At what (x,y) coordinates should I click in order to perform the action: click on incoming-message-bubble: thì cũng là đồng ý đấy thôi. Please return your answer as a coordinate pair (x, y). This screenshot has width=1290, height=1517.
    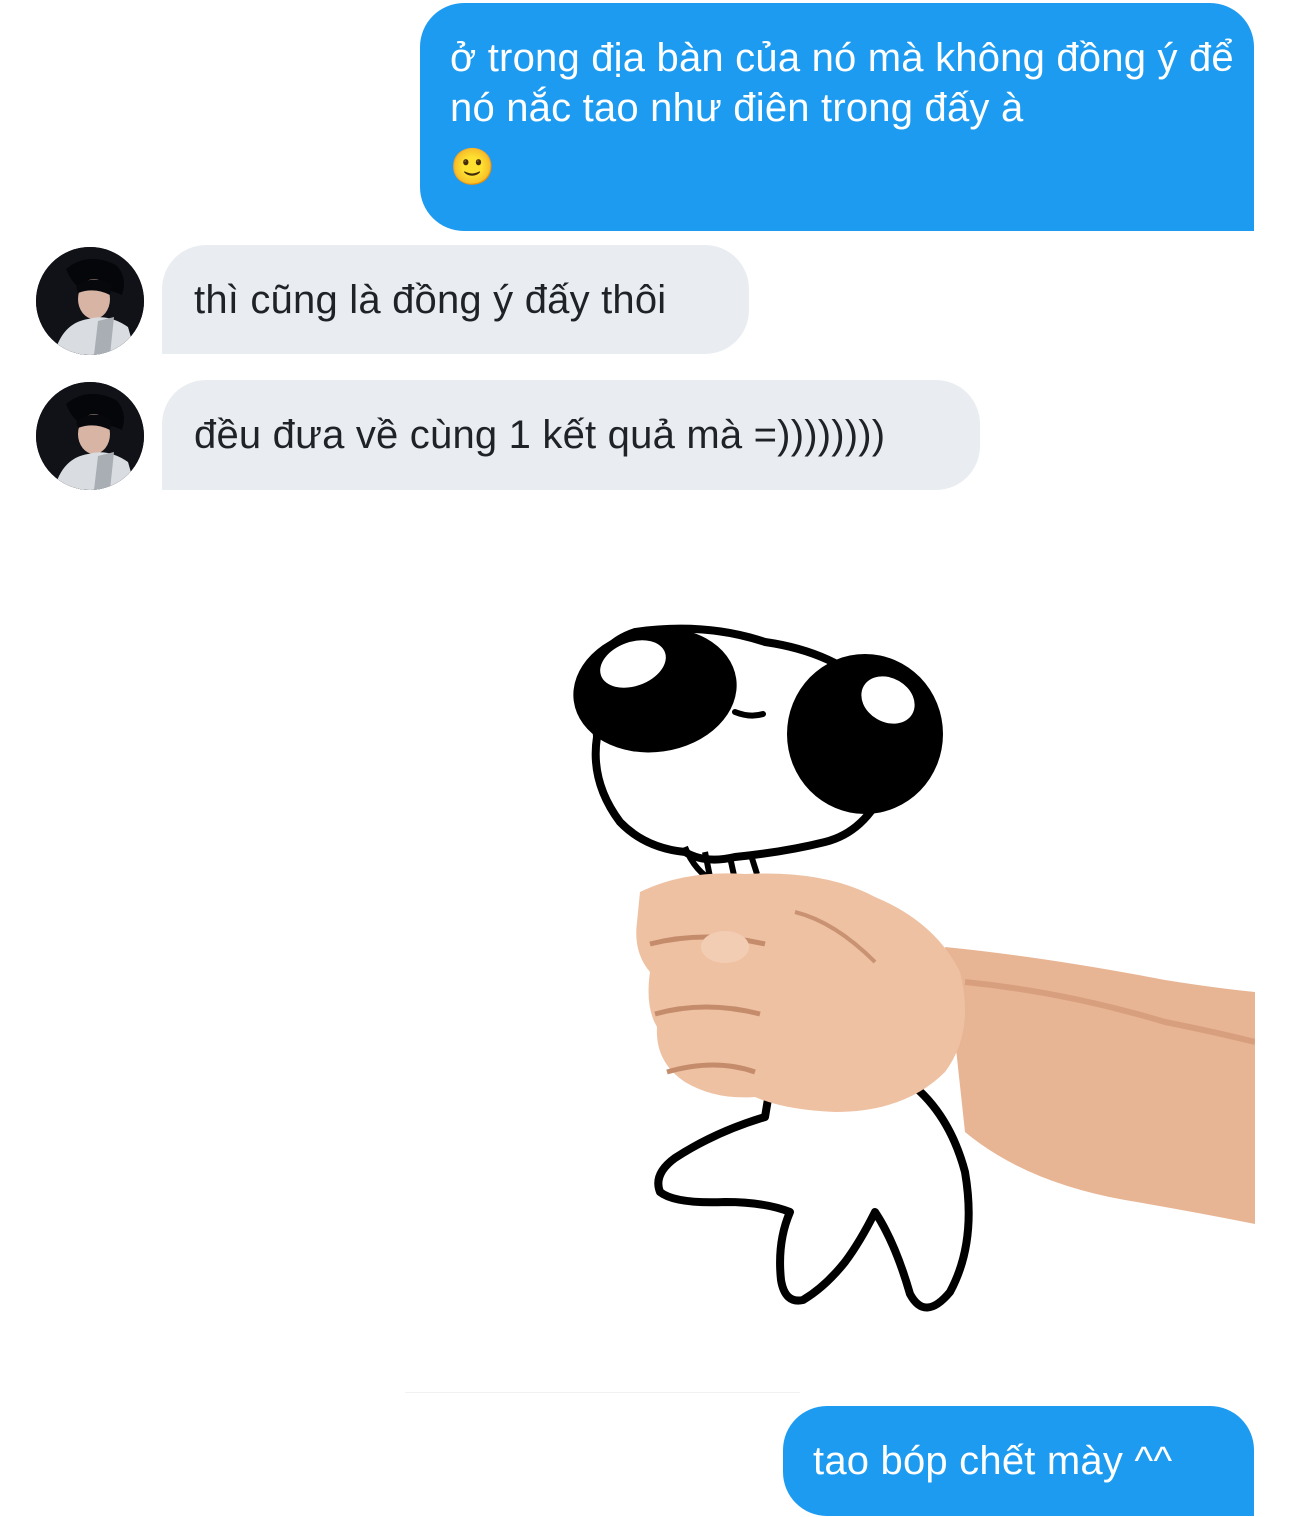
    Looking at the image, I should click on (455, 299).